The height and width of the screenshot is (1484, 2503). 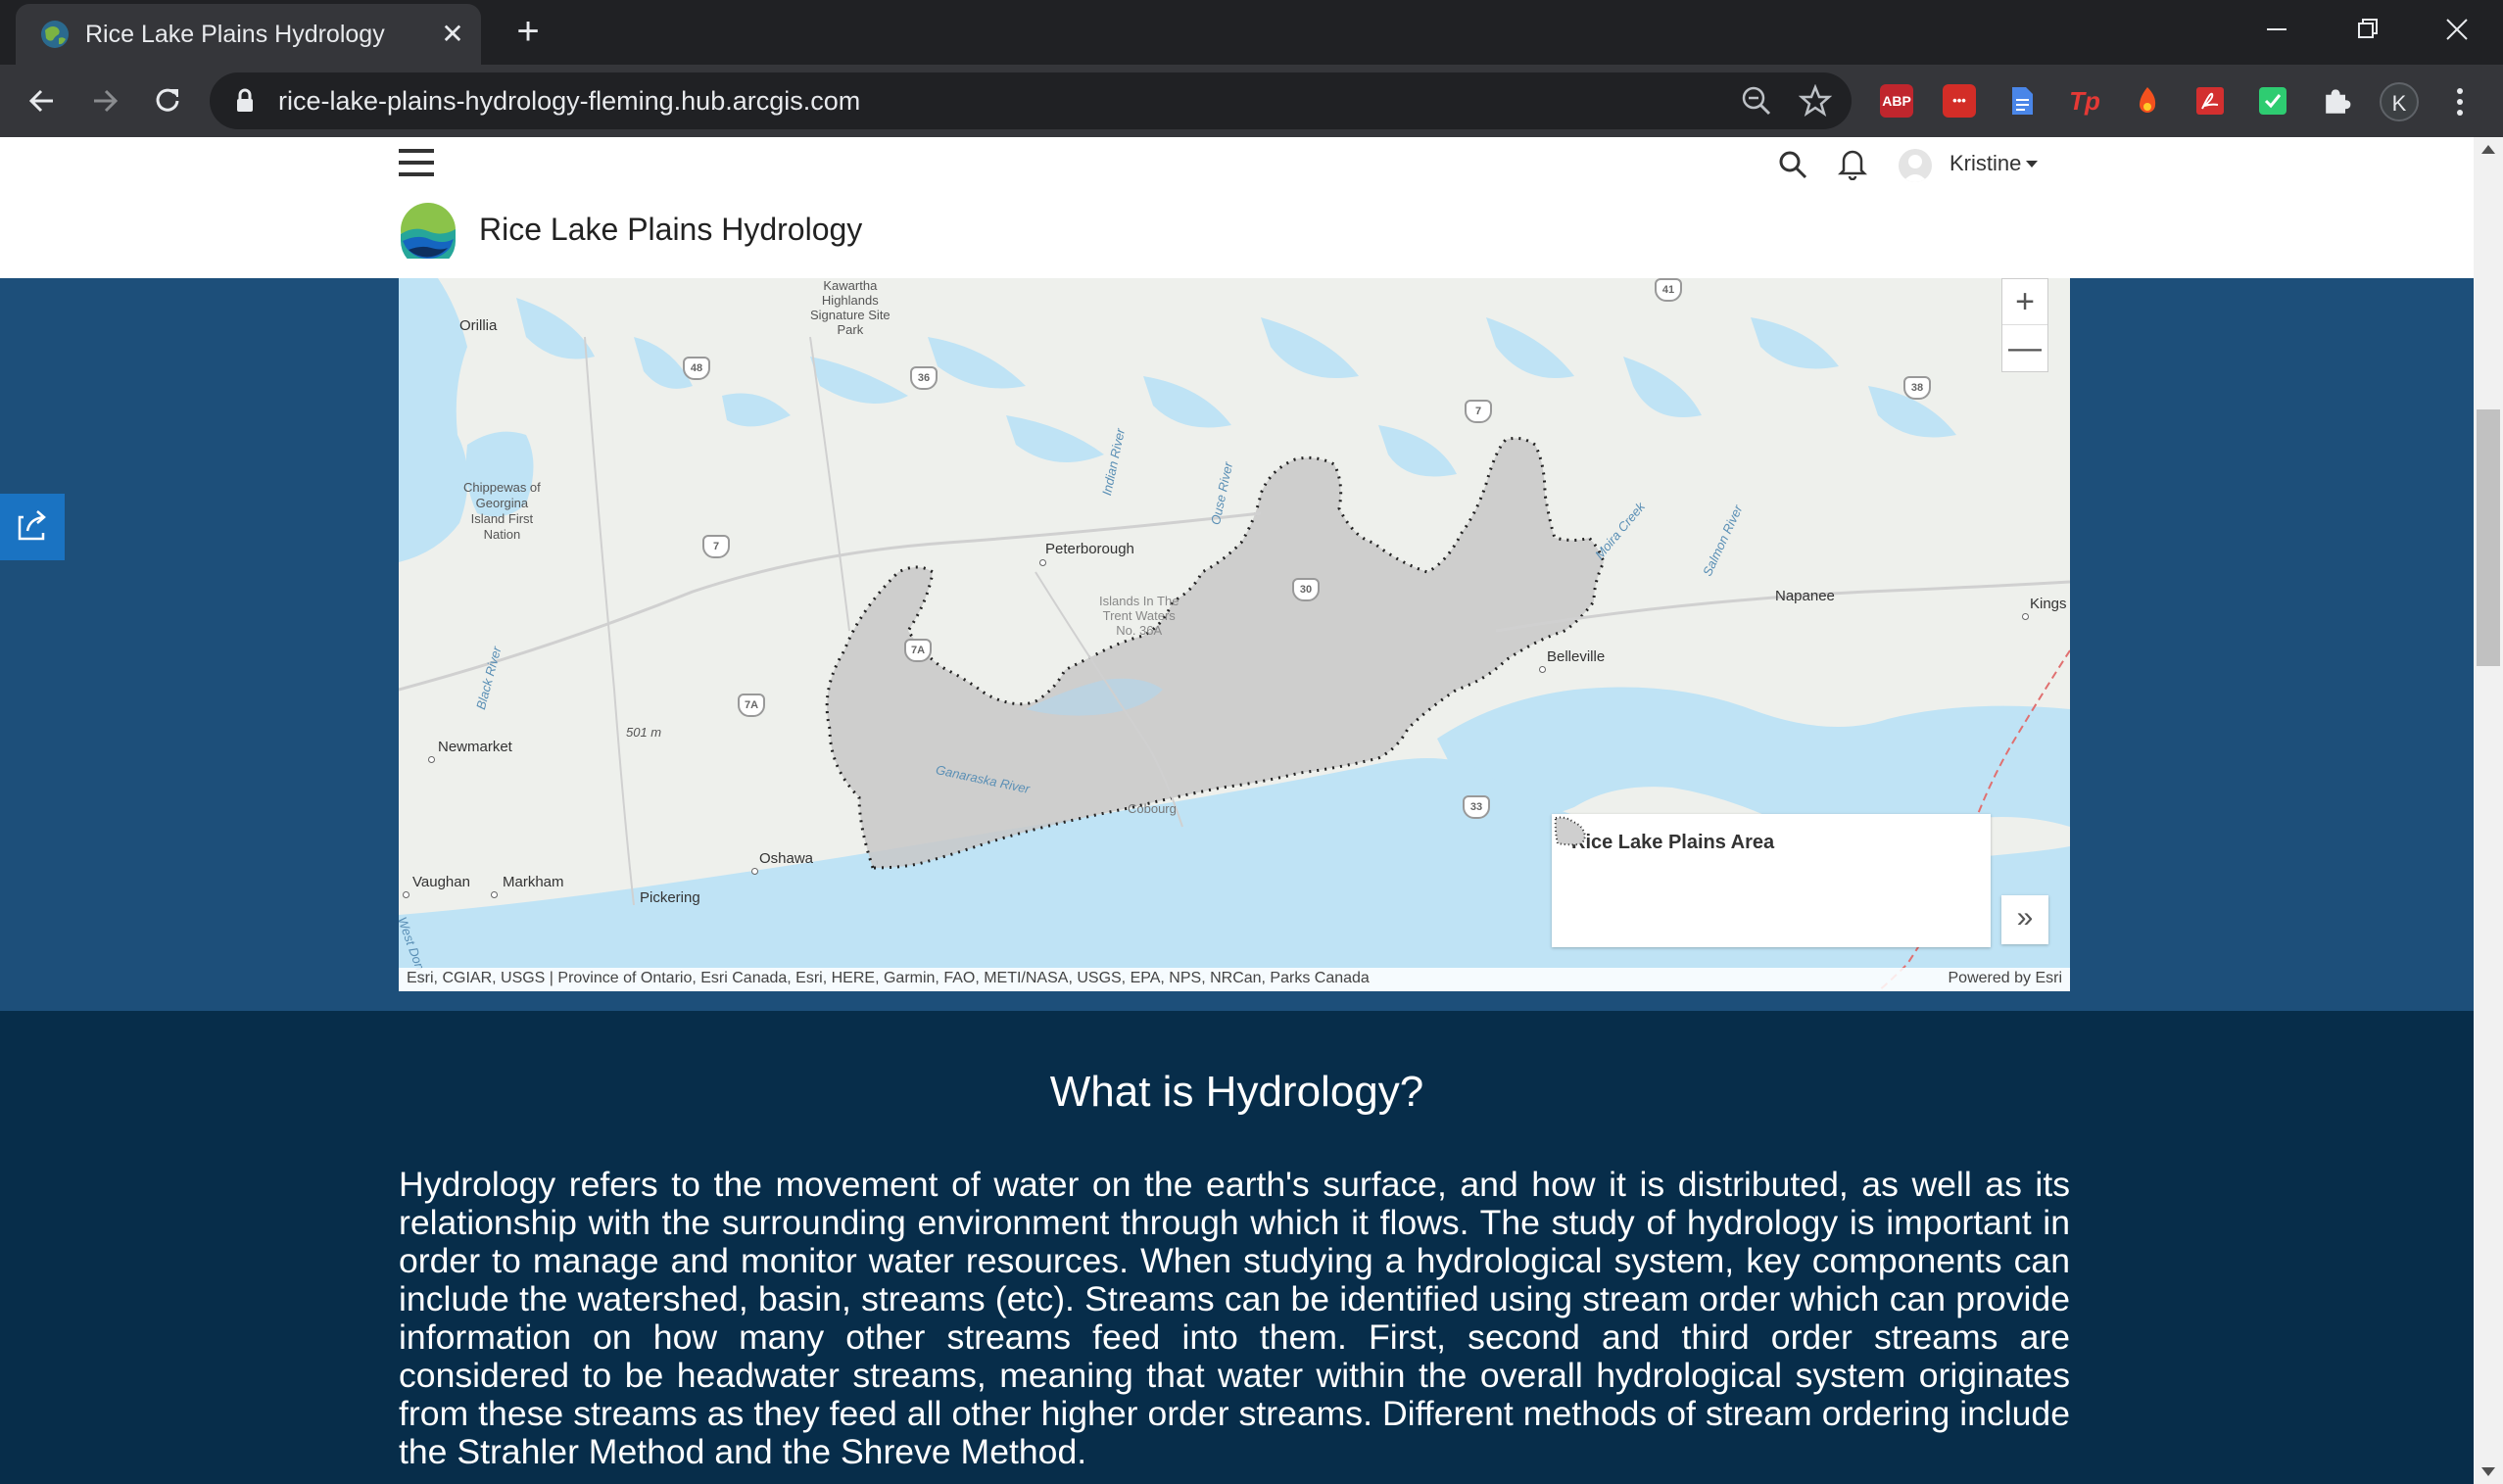 I want to click on share-button, so click(x=32, y=527).